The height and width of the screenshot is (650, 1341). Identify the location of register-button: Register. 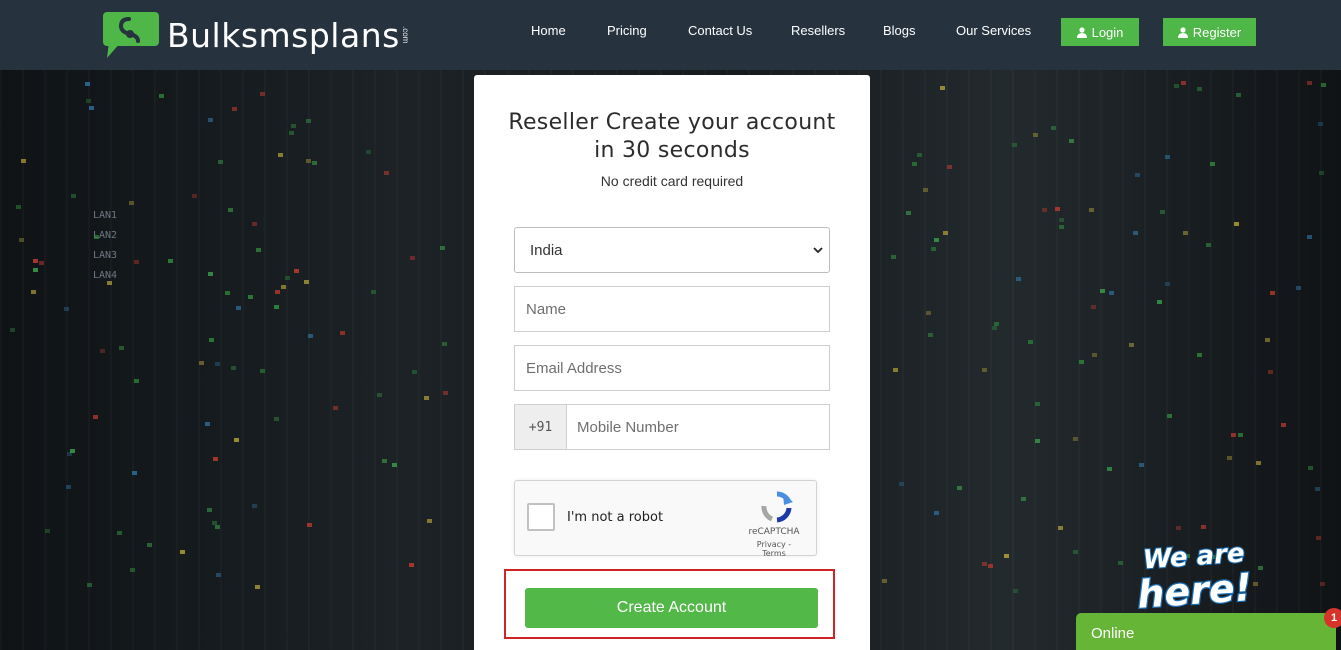
(1209, 32).